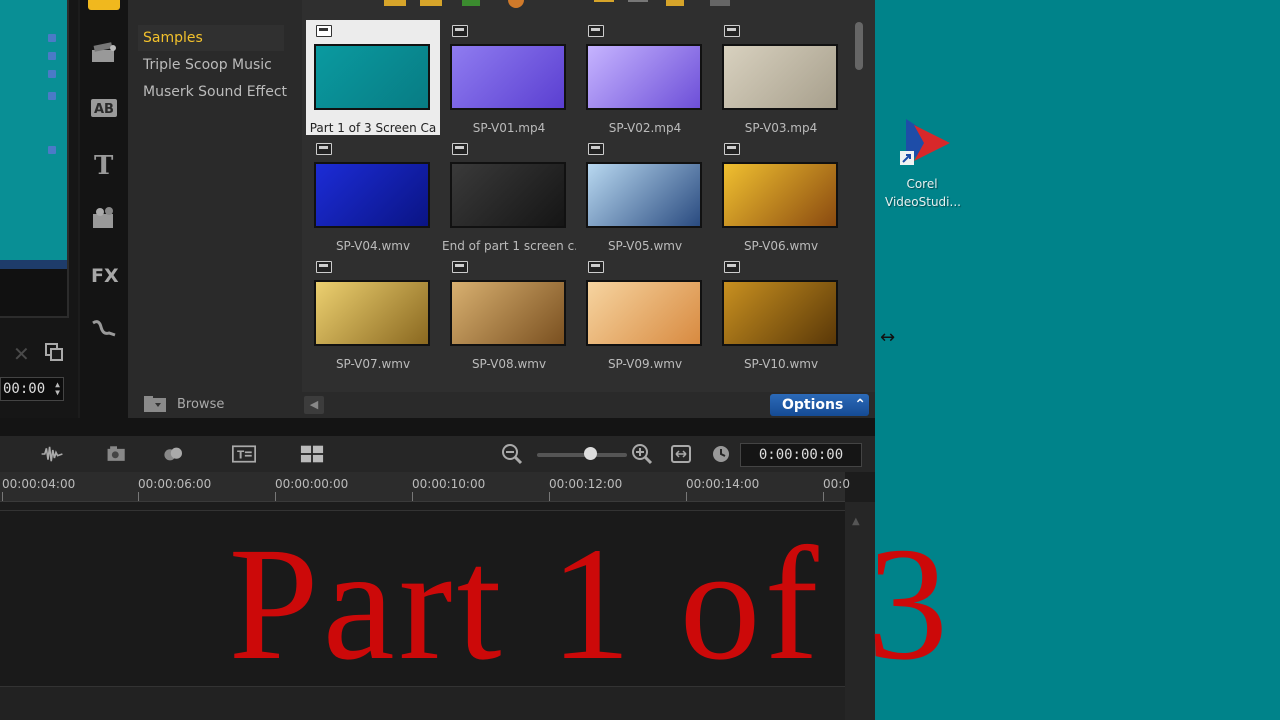 The width and height of the screenshot is (1280, 720). I want to click on svg-text: FX, so click(105, 276).